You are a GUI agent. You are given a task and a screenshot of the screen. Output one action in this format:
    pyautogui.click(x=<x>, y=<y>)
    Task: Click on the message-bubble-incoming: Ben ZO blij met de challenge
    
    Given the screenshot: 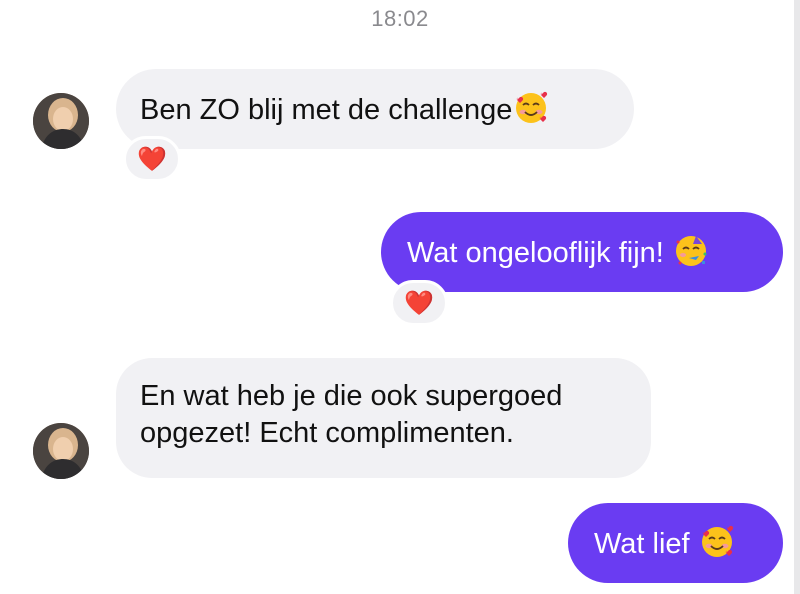 What is the action you would take?
    pyautogui.click(x=375, y=109)
    